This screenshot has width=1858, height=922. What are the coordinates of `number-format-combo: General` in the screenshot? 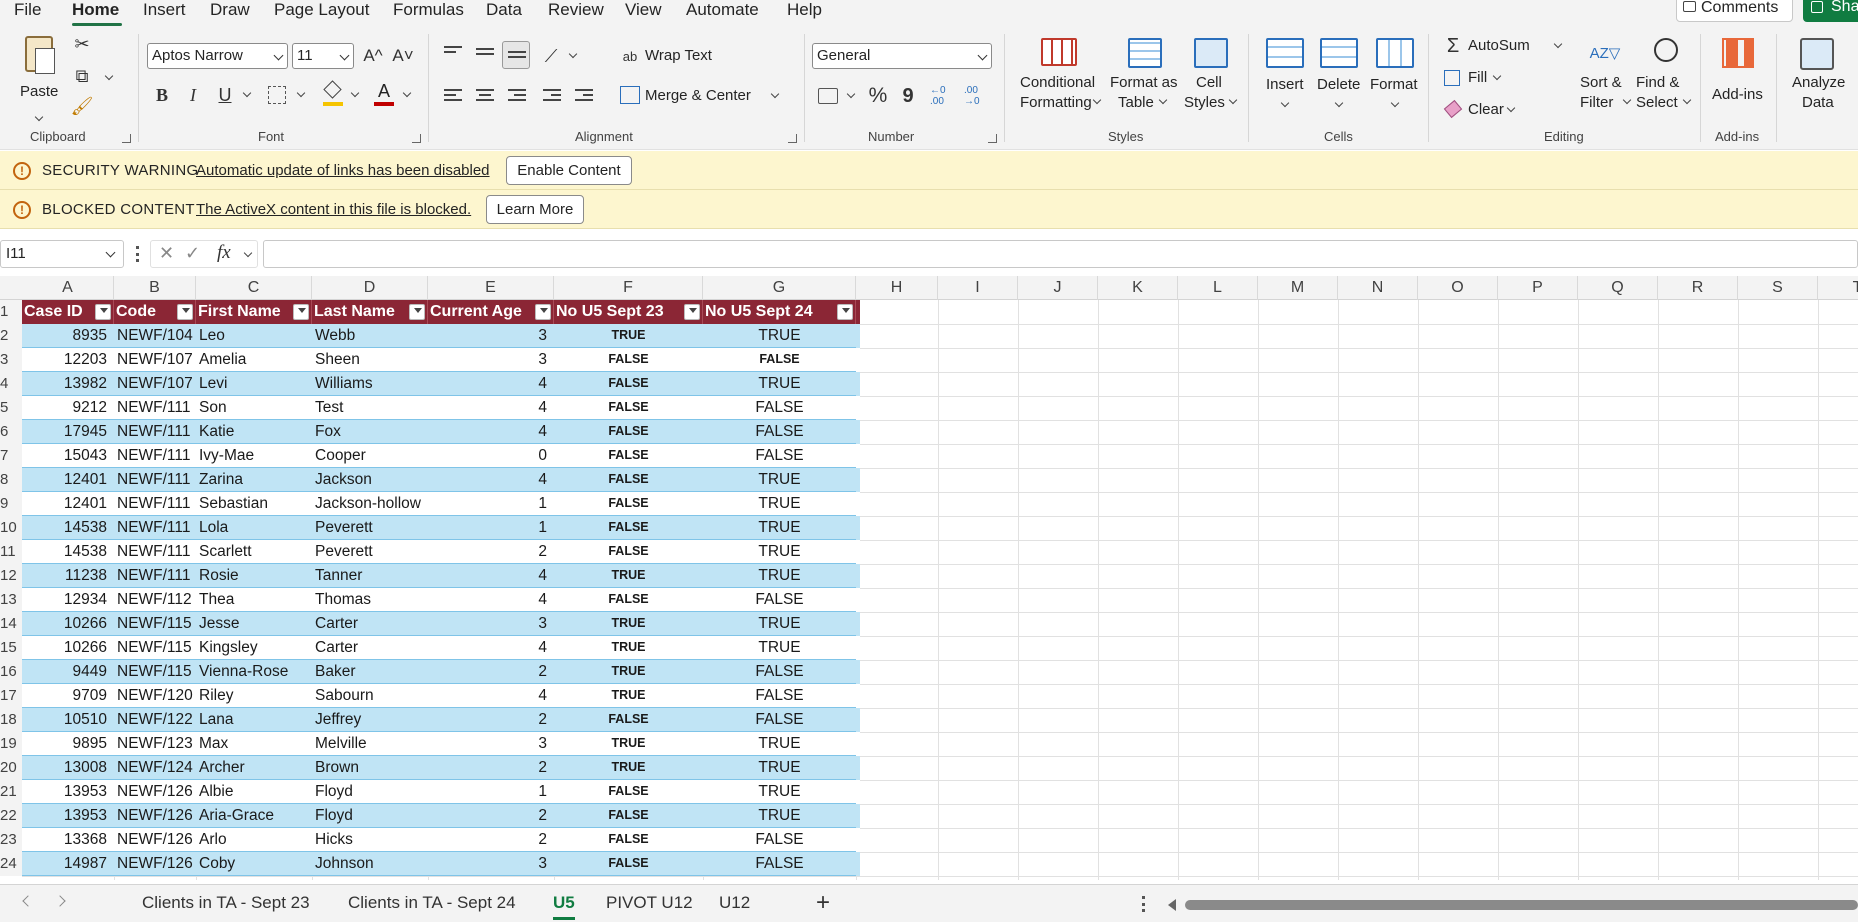 It's located at (902, 56).